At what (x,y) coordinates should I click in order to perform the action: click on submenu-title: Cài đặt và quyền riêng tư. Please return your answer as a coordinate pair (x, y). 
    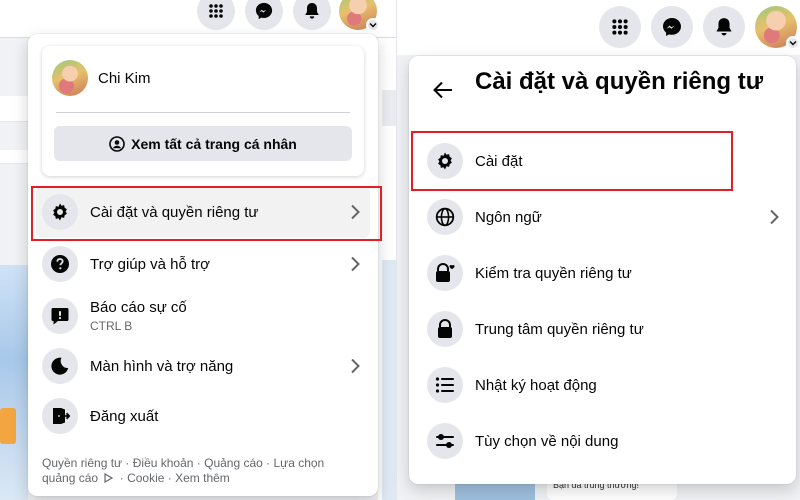
    Looking at the image, I should click on (619, 81).